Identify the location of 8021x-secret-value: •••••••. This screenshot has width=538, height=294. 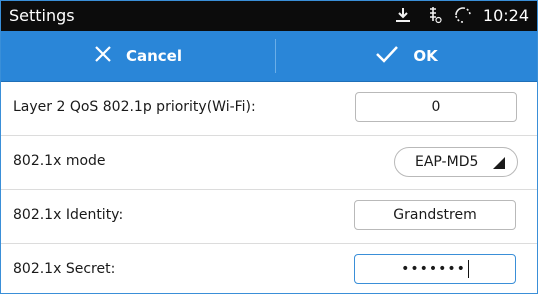
(433, 269).